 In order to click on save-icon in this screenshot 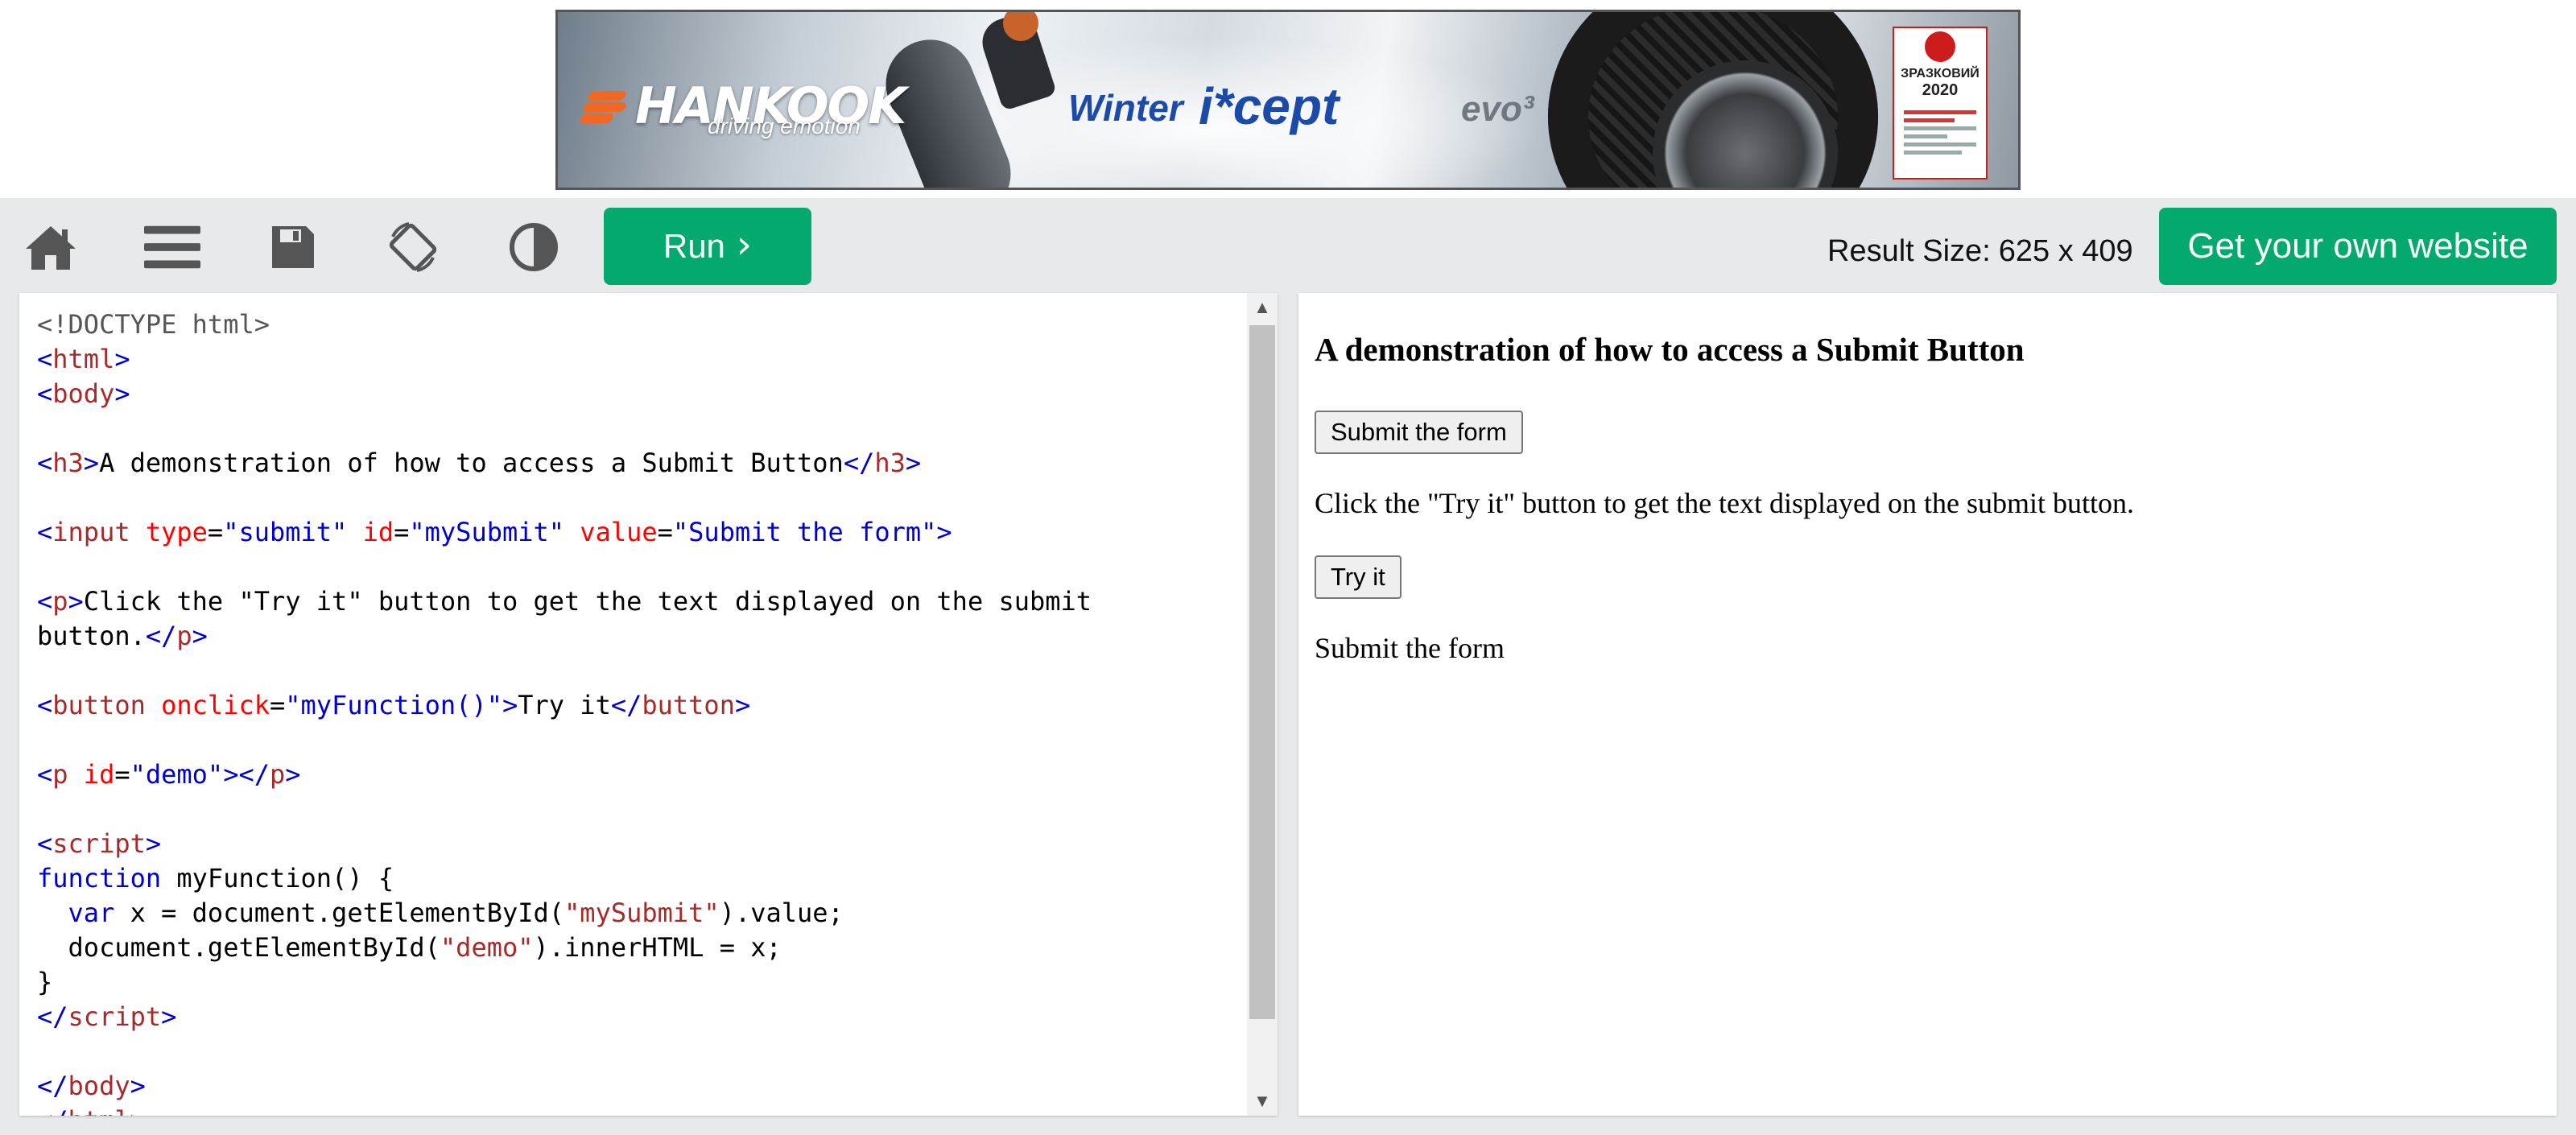, I will do `click(293, 247)`.